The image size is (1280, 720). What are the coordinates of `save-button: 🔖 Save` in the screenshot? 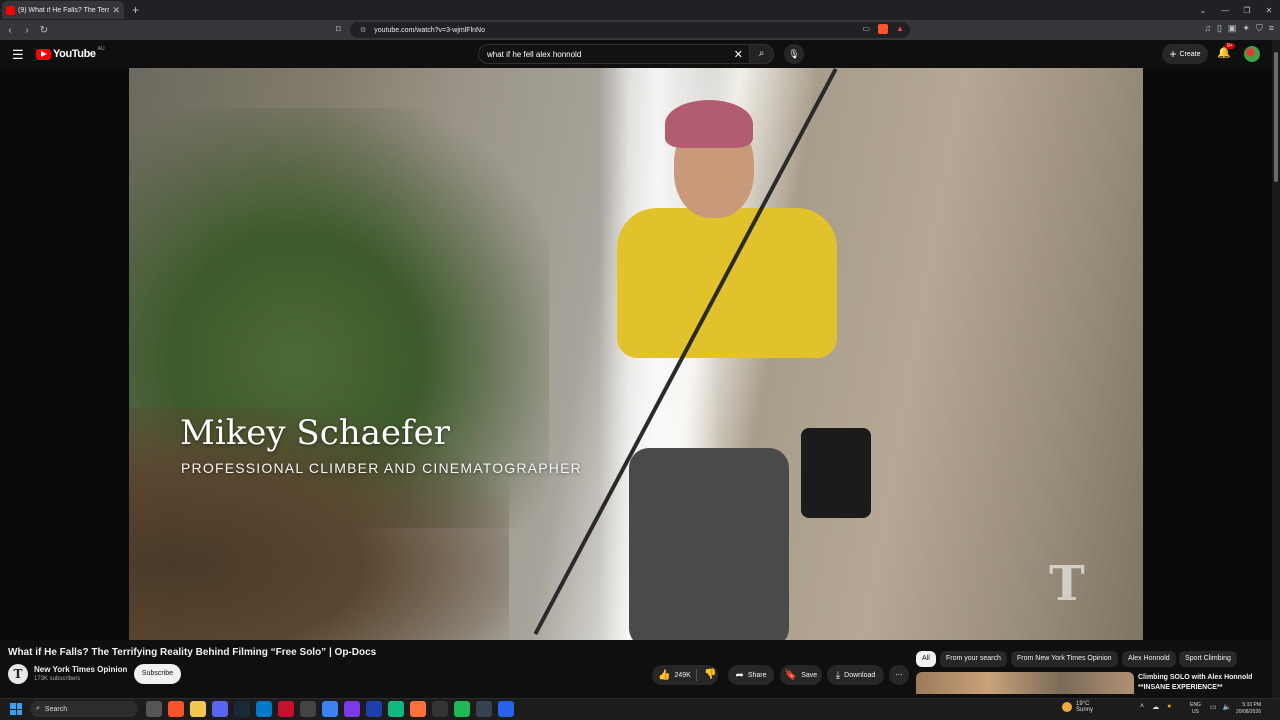 It's located at (801, 675).